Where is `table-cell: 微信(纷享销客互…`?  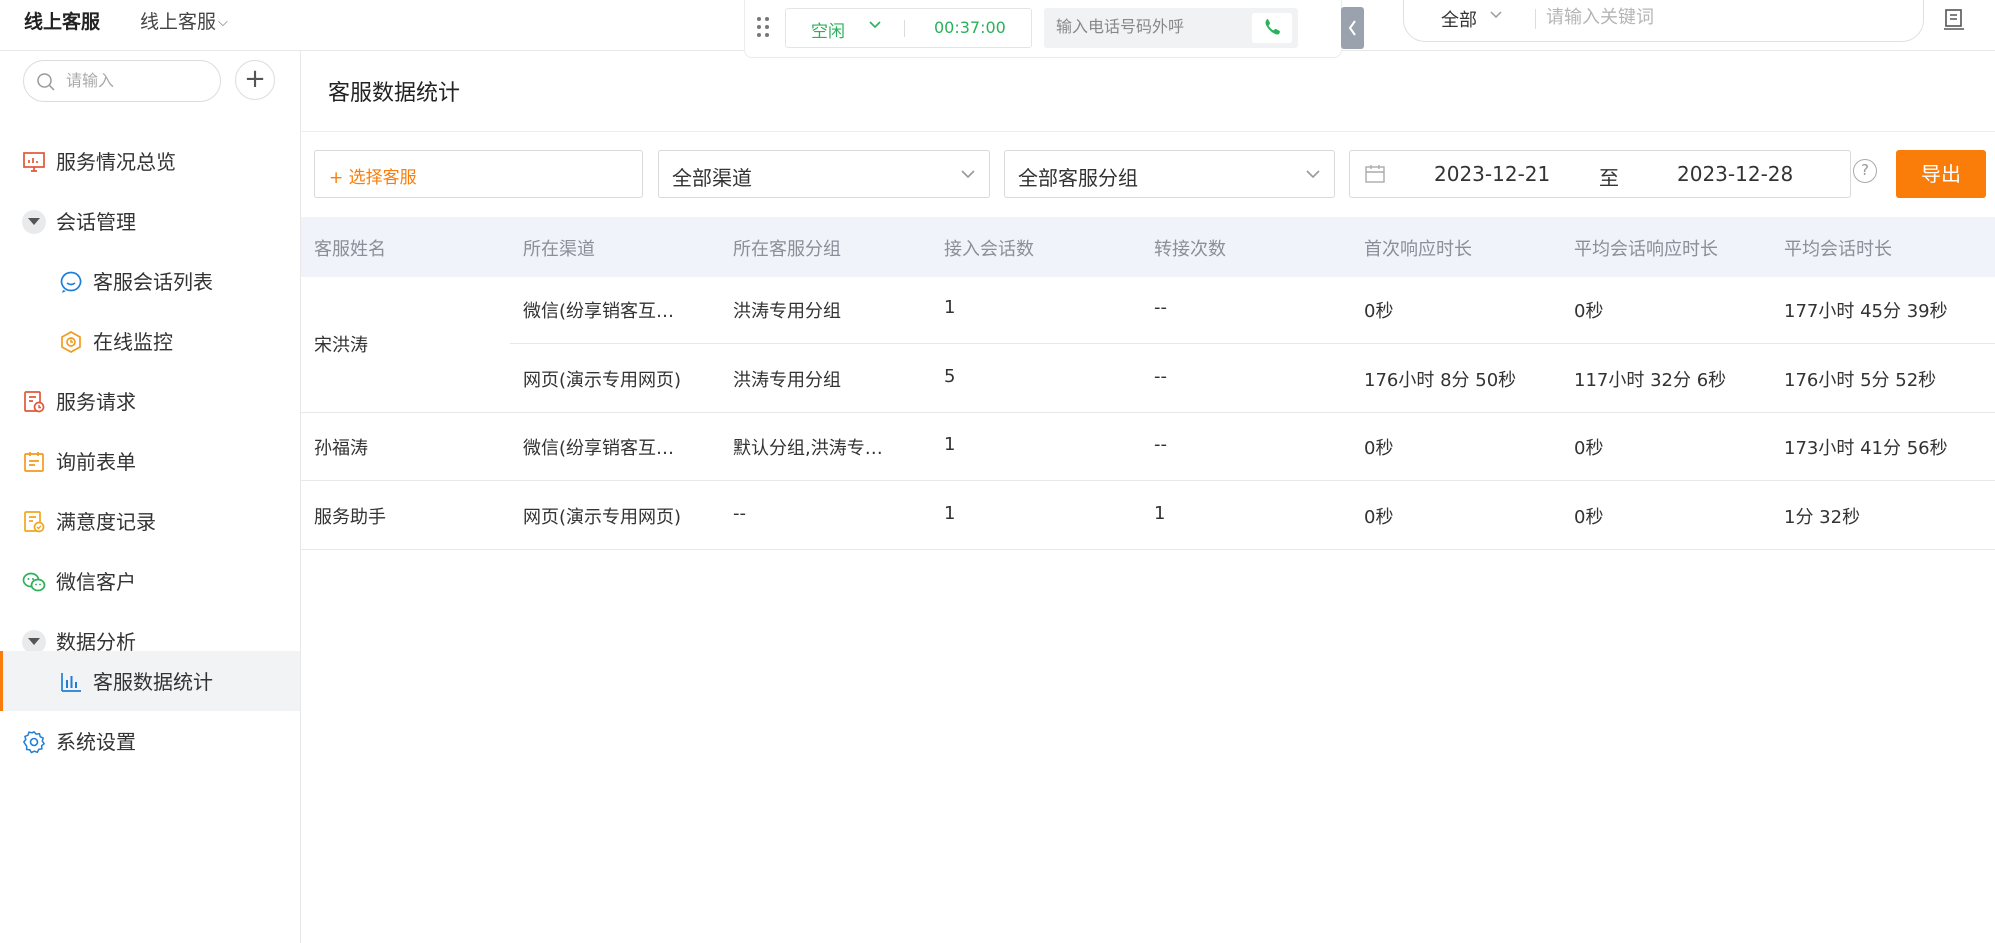 table-cell: 微信(纷享销客互… is located at coordinates (599, 311).